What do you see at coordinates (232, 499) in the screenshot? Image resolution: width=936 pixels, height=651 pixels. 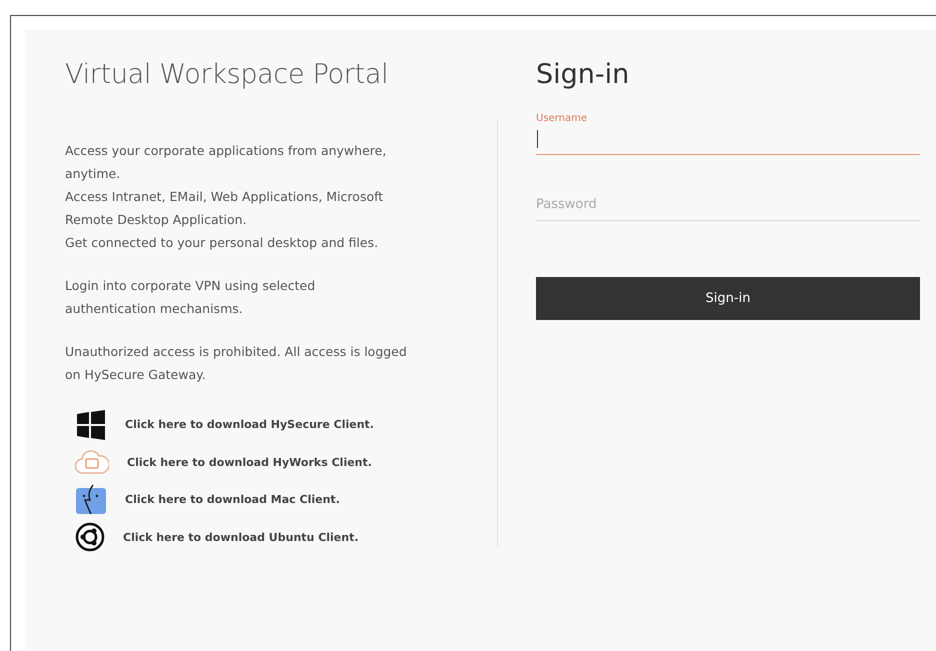 I see `download-link: Click here to download Mac Client.` at bounding box center [232, 499].